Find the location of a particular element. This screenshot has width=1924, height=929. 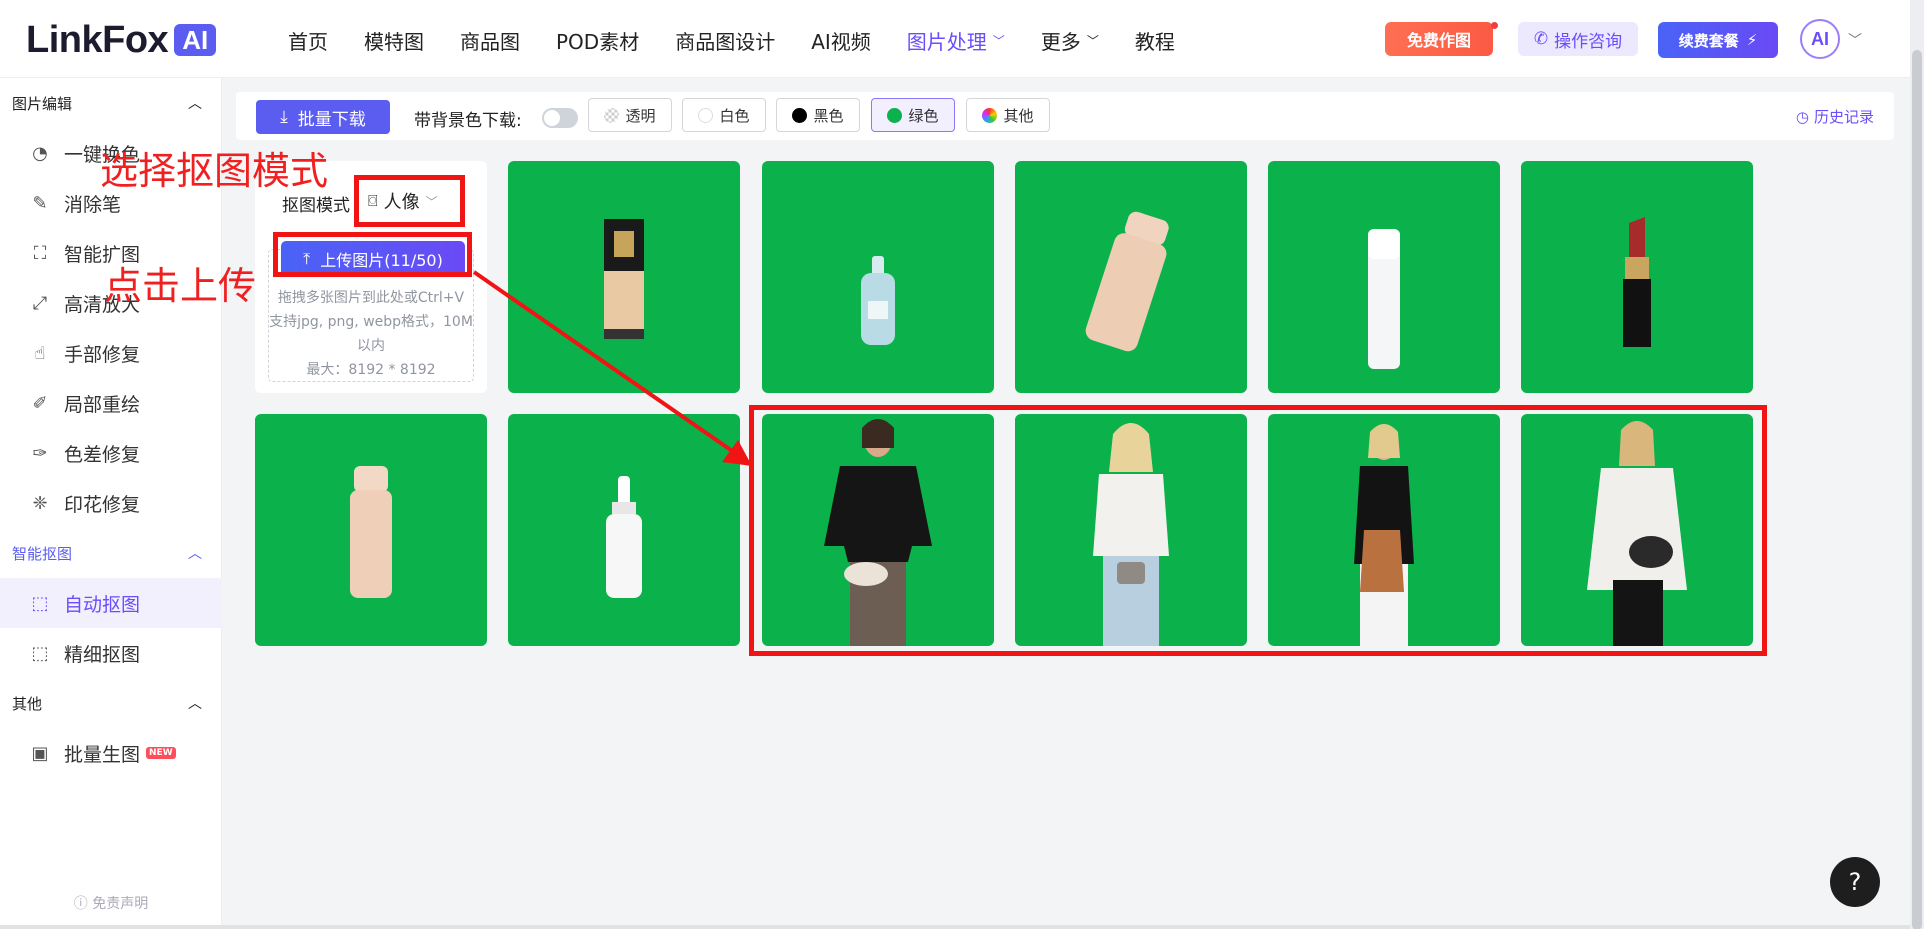

scrollbar-thumb is located at coordinates (1917, 489).